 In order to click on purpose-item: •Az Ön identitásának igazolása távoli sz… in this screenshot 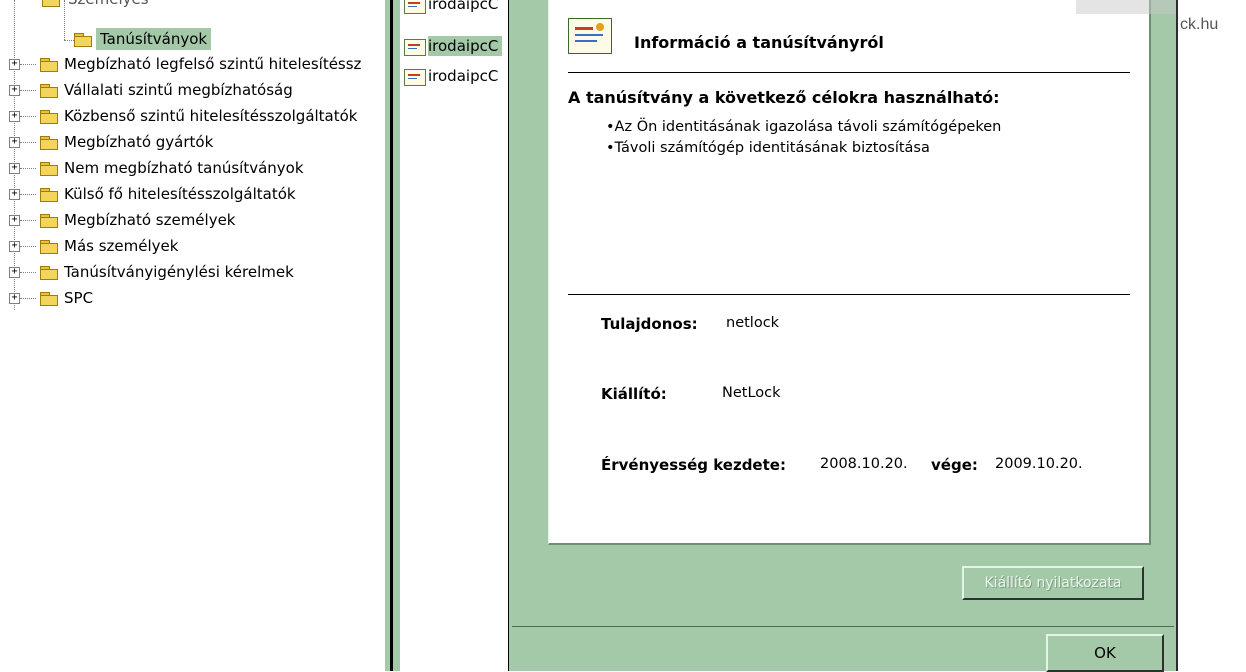, I will do `click(804, 127)`.